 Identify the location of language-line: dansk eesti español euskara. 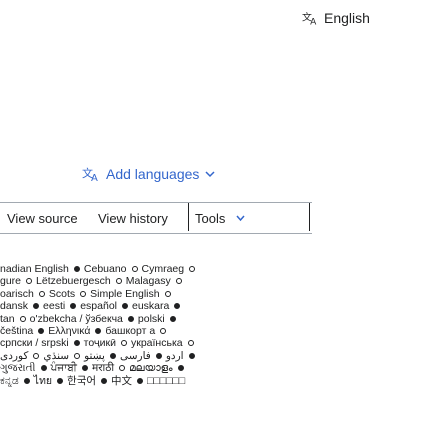
(165, 306).